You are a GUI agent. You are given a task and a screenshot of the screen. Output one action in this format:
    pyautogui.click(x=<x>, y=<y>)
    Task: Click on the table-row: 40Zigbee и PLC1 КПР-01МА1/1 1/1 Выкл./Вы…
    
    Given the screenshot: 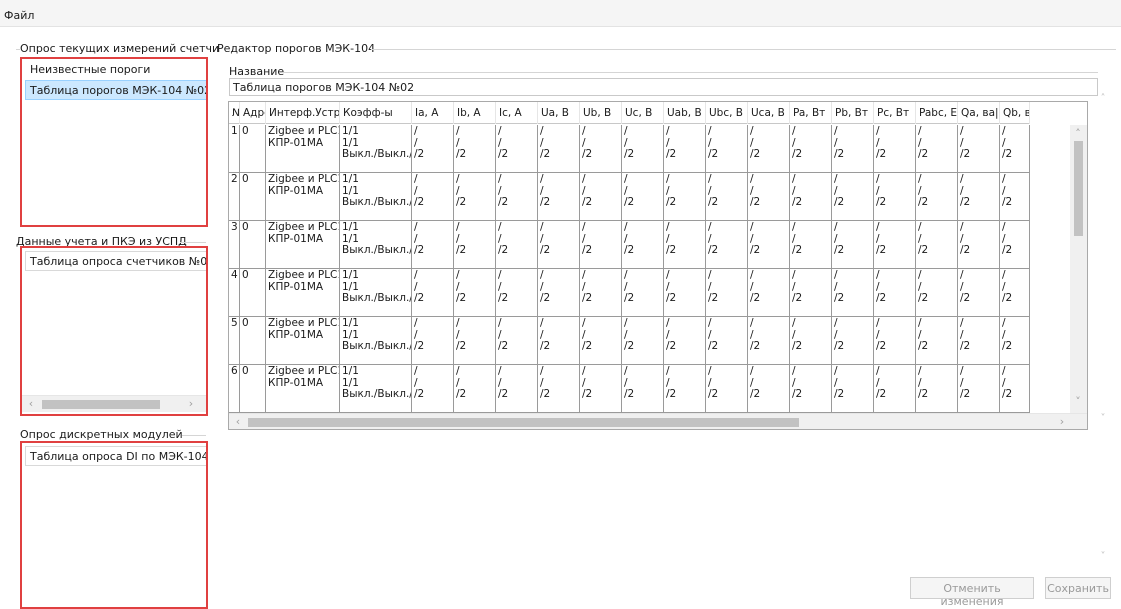 What is the action you would take?
    pyautogui.click(x=629, y=293)
    